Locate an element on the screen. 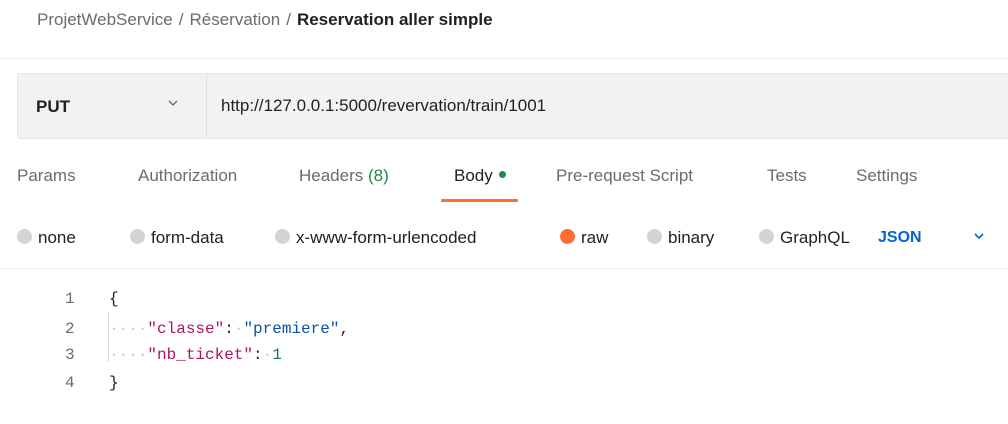 Image resolution: width=1008 pixels, height=424 pixels. tab-body-label: Body is located at coordinates (473, 175).